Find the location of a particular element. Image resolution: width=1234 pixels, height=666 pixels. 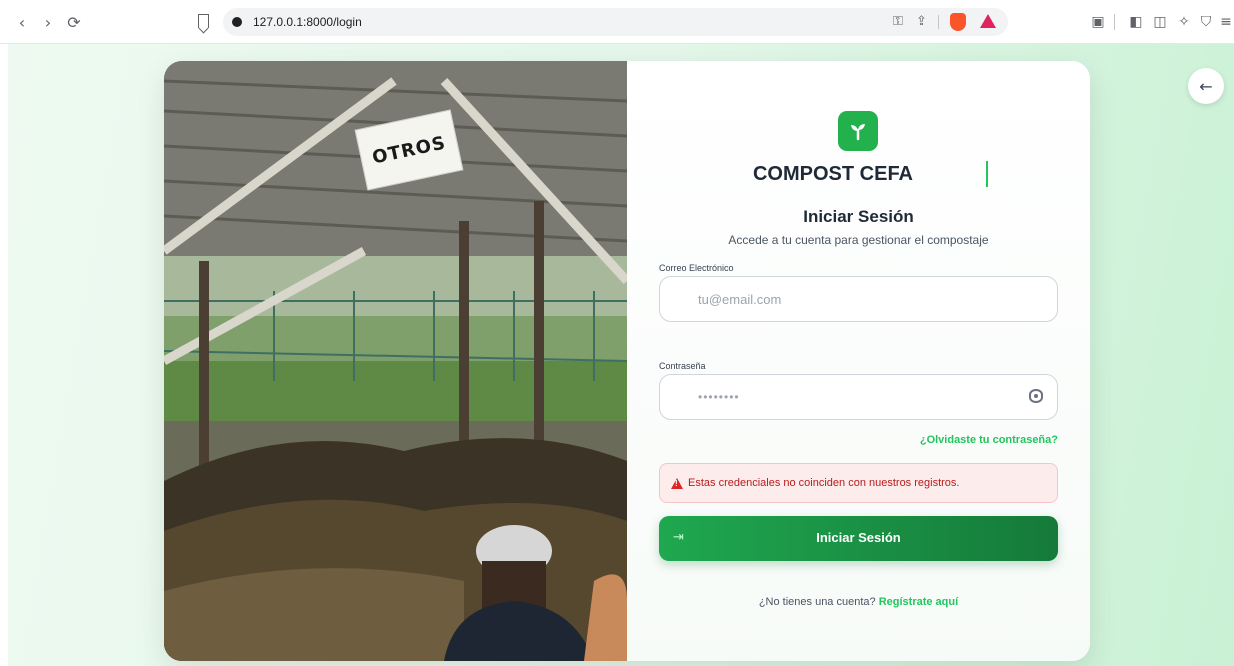

url-text: 127.0.0.1:8000/login is located at coordinates (307, 22).